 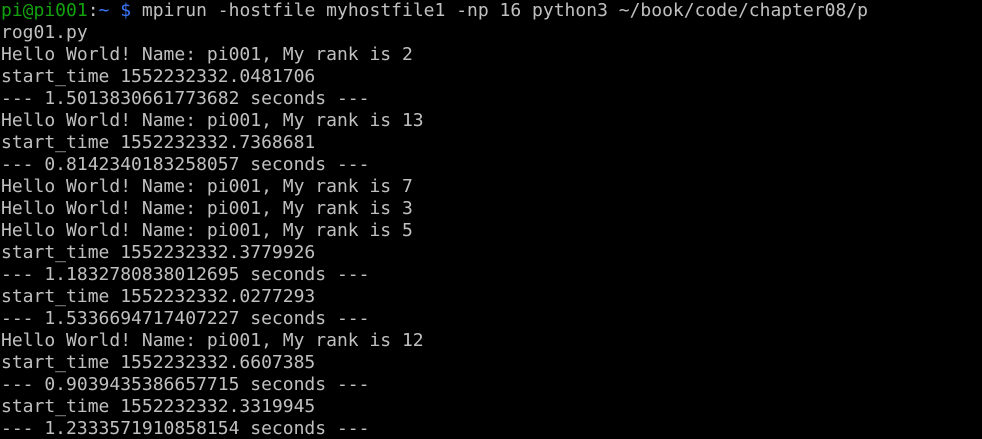 I want to click on output-line: --- 1.5013830661773682 seconds ---, so click(x=185, y=98).